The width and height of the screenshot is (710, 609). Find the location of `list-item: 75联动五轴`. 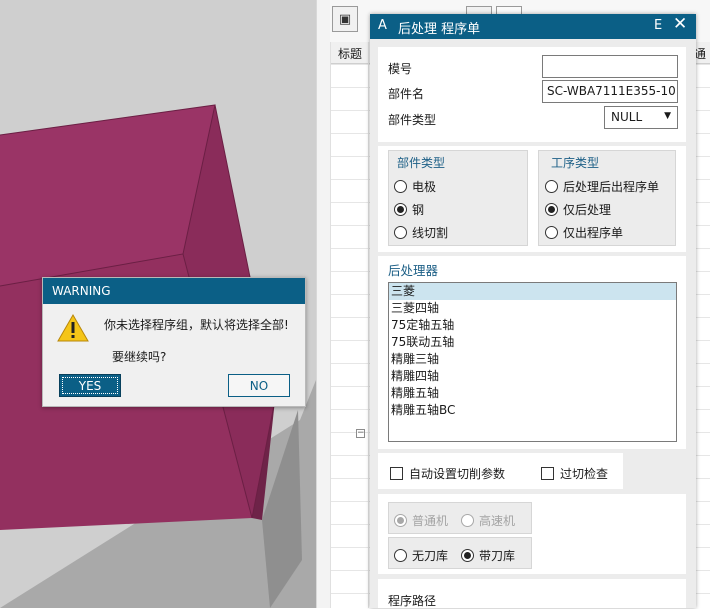

list-item: 75联动五轴 is located at coordinates (532, 342).